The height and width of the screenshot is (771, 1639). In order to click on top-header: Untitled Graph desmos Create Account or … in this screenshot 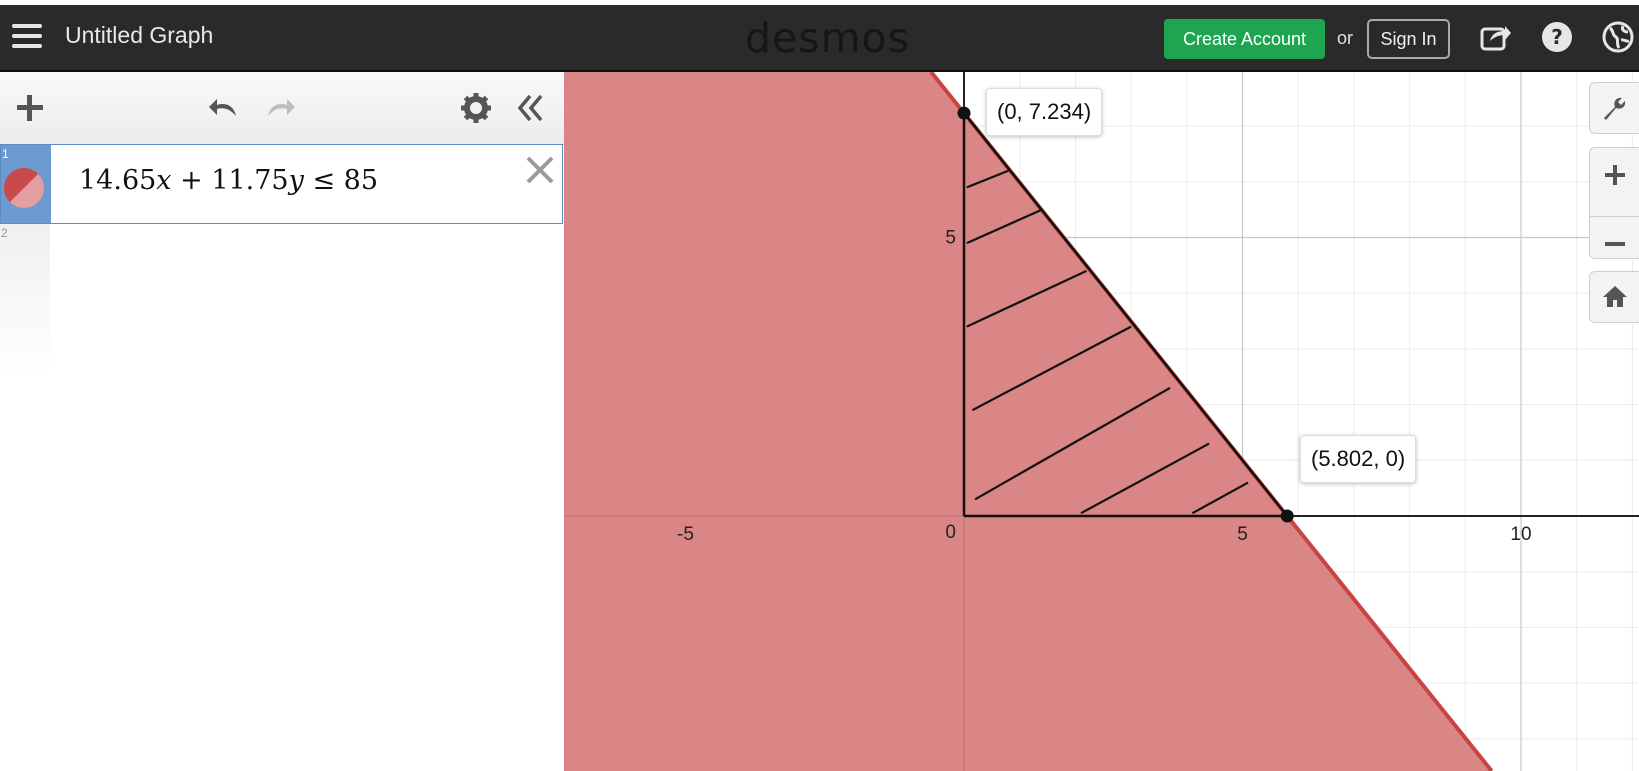, I will do `click(819, 36)`.